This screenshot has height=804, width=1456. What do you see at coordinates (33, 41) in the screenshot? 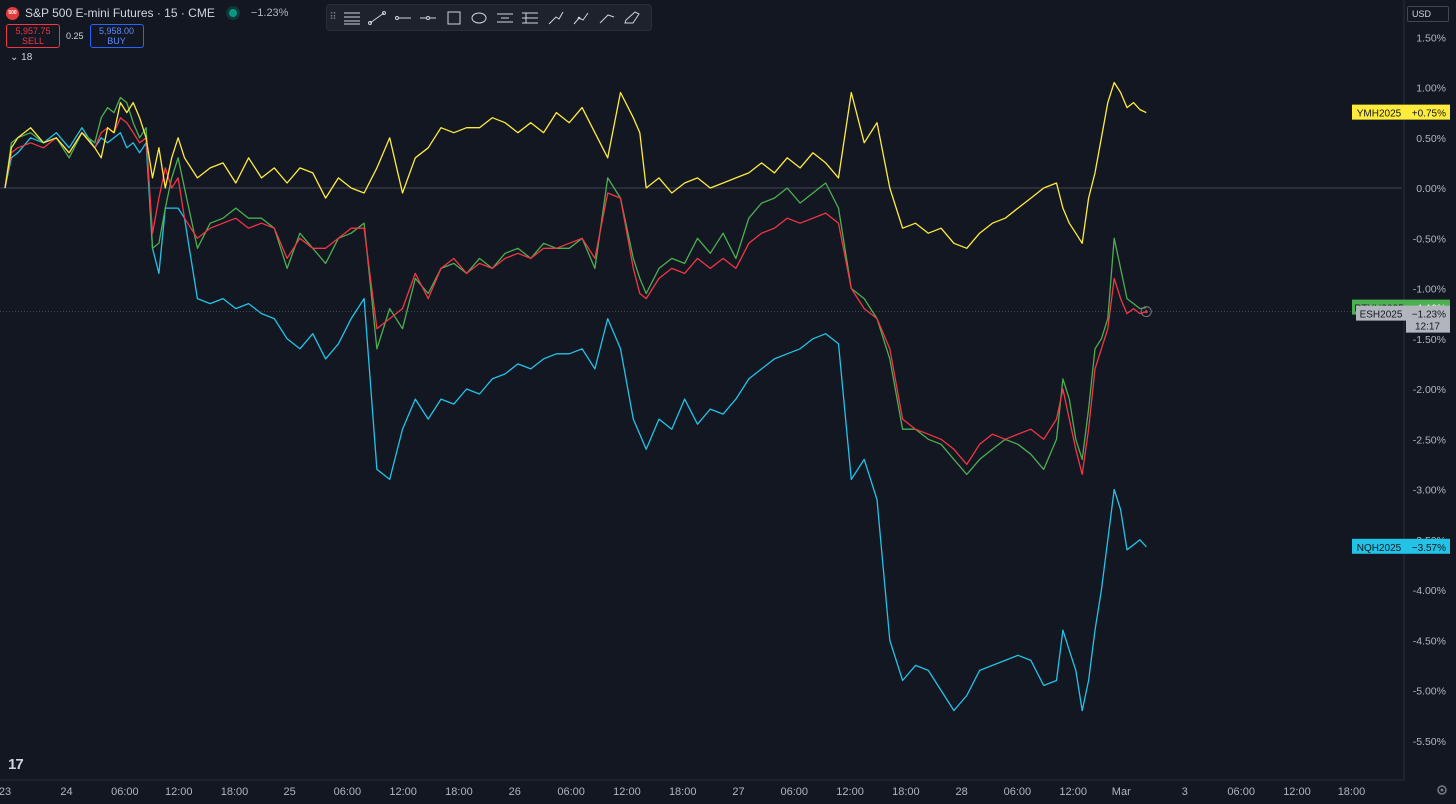
I see `sell-label: SELL` at bounding box center [33, 41].